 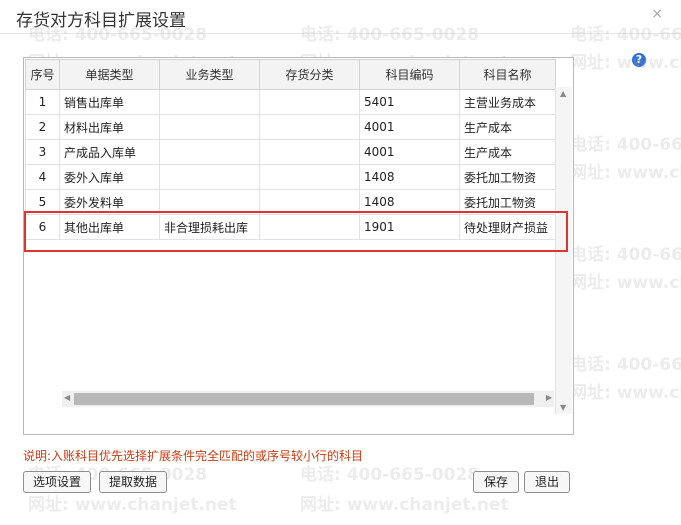 What do you see at coordinates (304, 399) in the screenshot?
I see `horizontal-scroll-thumb` at bounding box center [304, 399].